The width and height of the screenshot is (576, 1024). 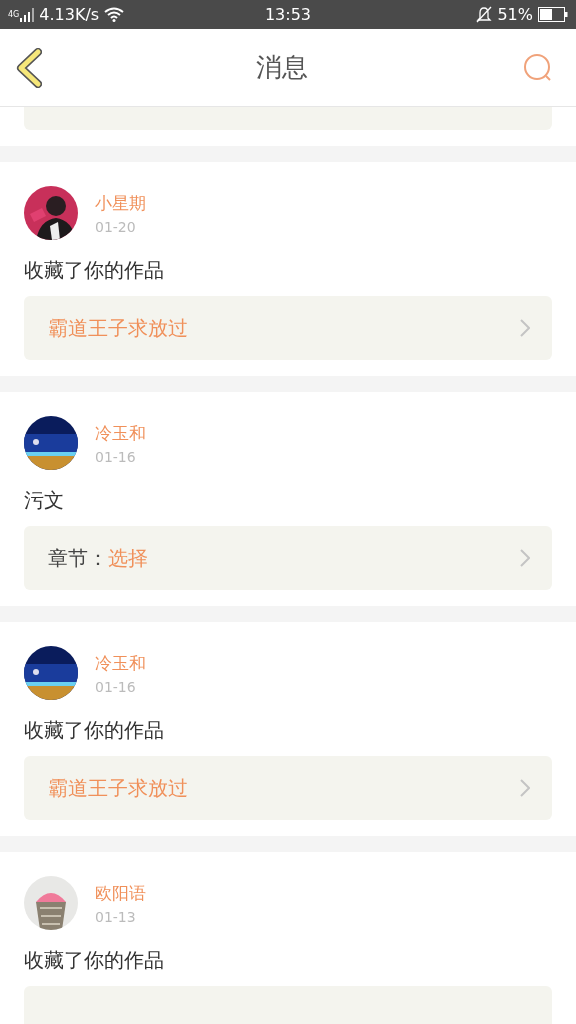 What do you see at coordinates (120, 893) in the screenshot?
I see `user-name: 欧阳语` at bounding box center [120, 893].